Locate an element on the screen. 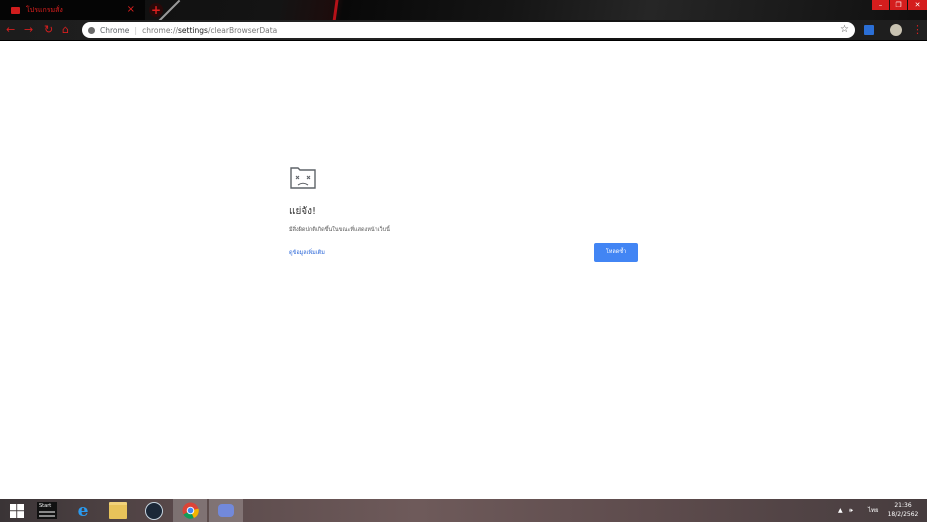 Image resolution: width=927 pixels, height=522 pixels. browser-tab: โปรแกรมสั่ง × is located at coordinates (72, 10).